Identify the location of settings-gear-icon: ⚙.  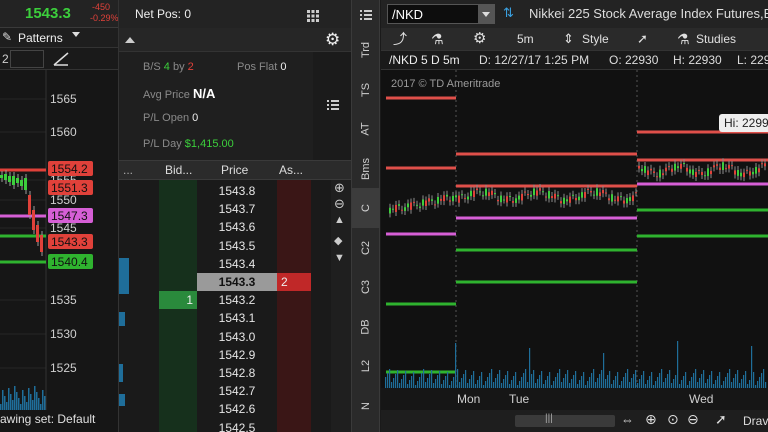
(479, 39).